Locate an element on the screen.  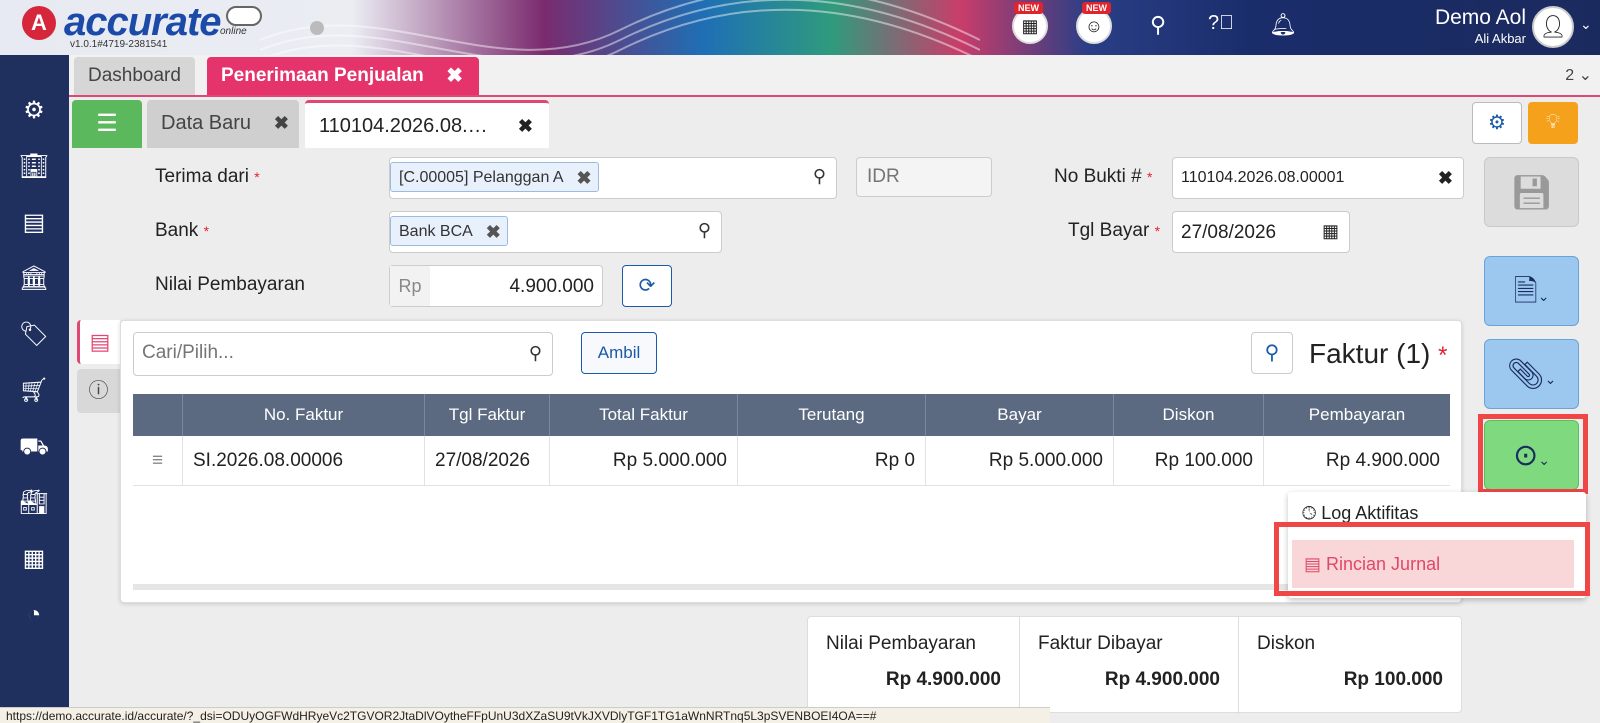
currency-input is located at coordinates (922, 177).